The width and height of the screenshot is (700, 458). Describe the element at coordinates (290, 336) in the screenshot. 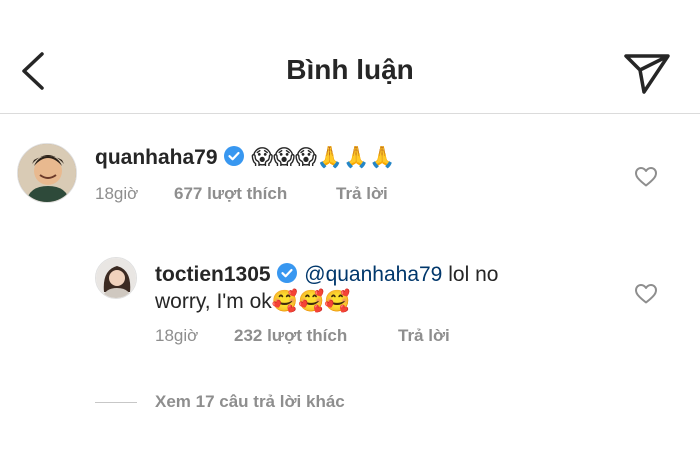

I see `likes-count: 232 lượt thích` at that location.